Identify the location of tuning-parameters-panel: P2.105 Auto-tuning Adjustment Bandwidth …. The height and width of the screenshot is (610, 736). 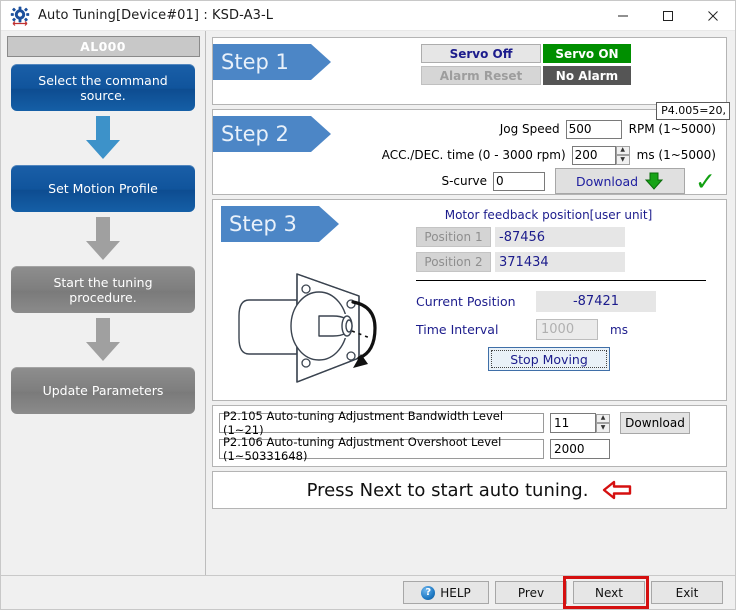
(469, 436).